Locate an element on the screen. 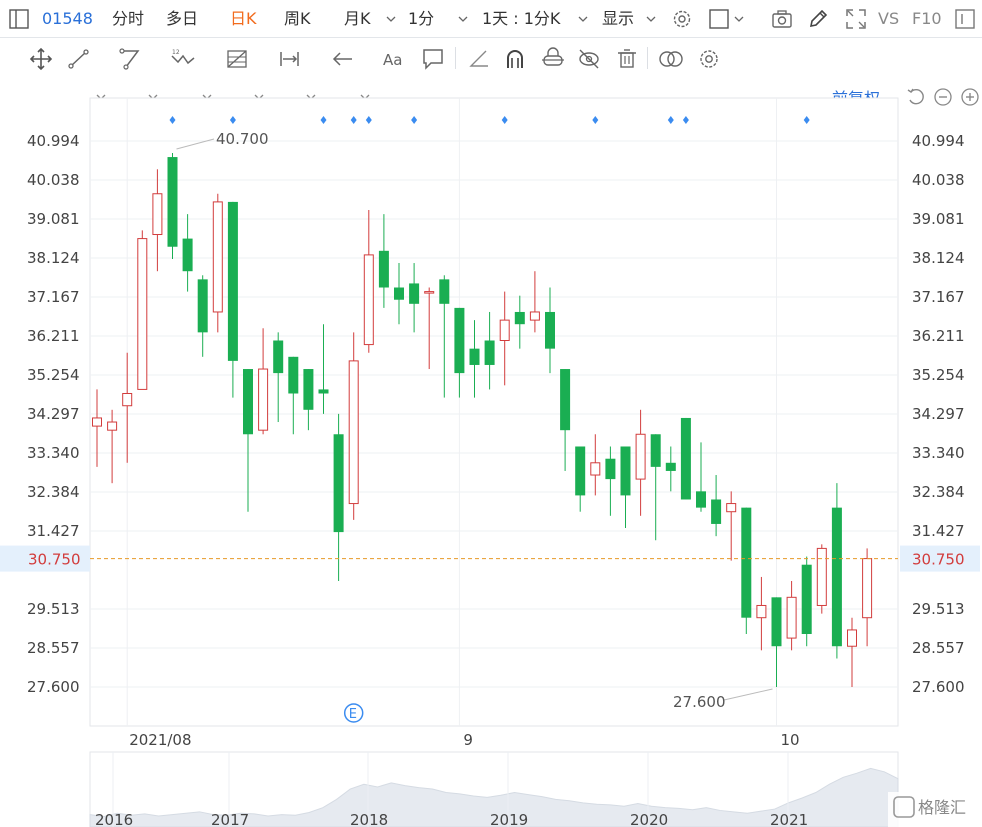 The width and height of the screenshot is (982, 827). navigator-year-label: 2018 is located at coordinates (369, 819).